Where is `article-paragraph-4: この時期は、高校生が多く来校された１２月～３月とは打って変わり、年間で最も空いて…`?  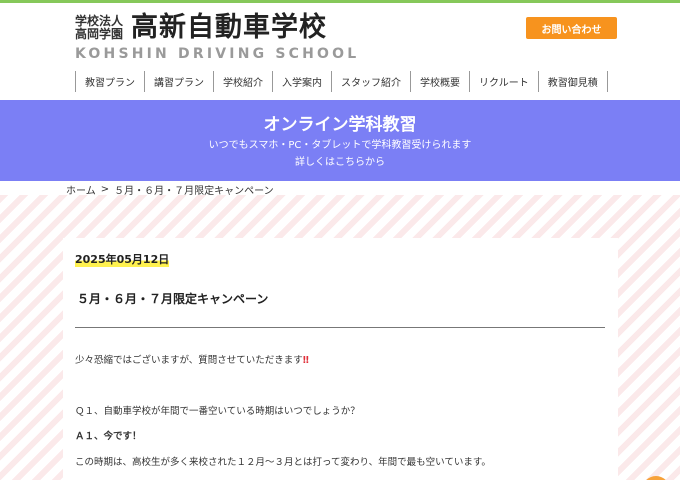 article-paragraph-4: この時期は、高校生が多く来校された１２月～３月とは打って変わり、年間で最も空いて… is located at coordinates (283, 462).